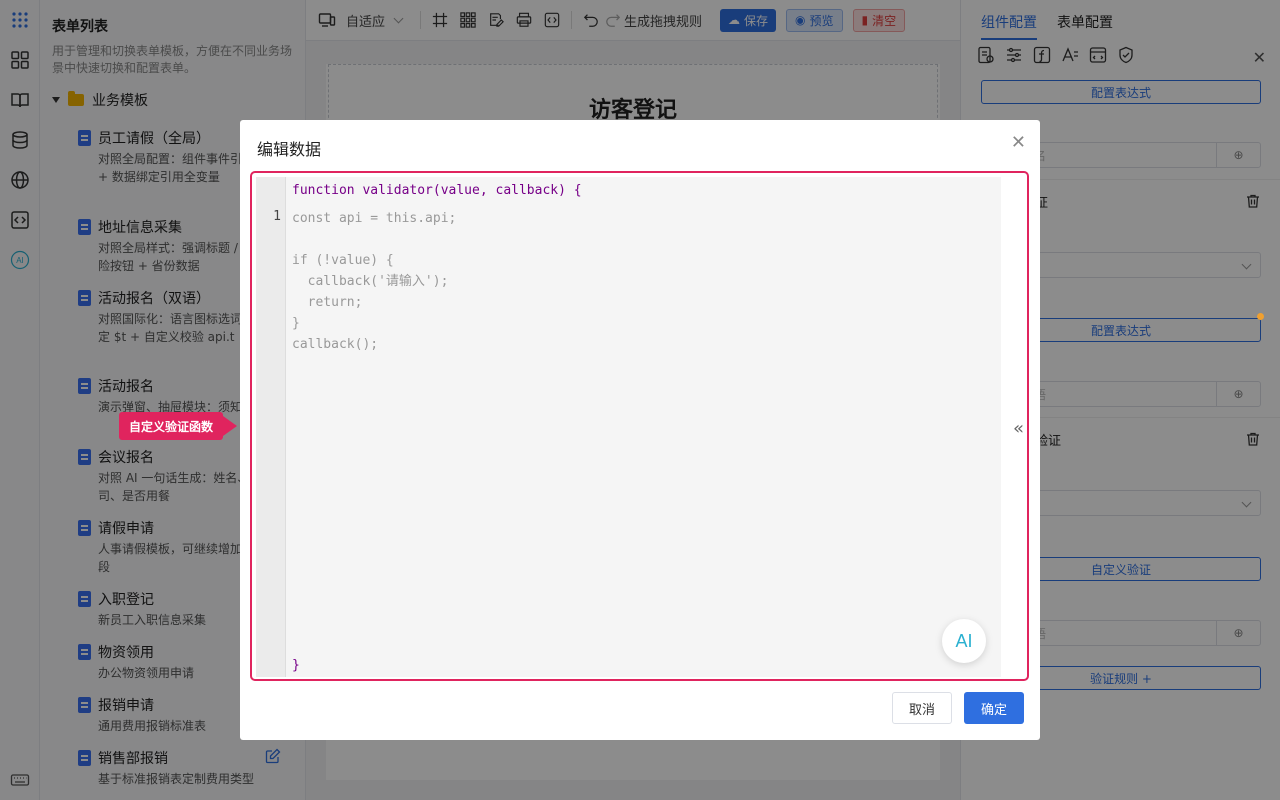 This screenshot has height=800, width=1280. Describe the element at coordinates (277, 216) in the screenshot. I see `line-number: 1` at that location.